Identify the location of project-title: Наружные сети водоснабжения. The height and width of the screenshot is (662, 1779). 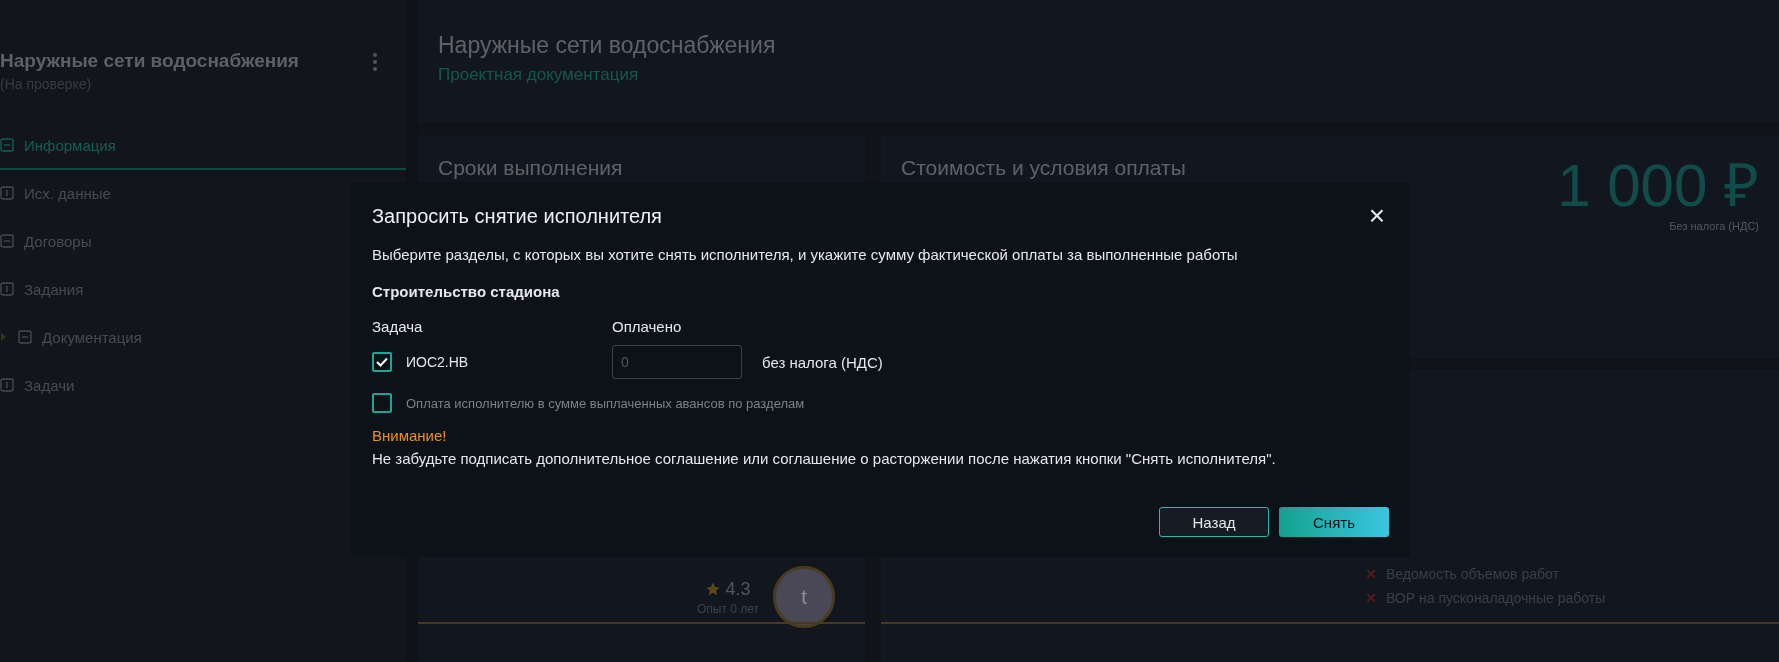
(149, 61).